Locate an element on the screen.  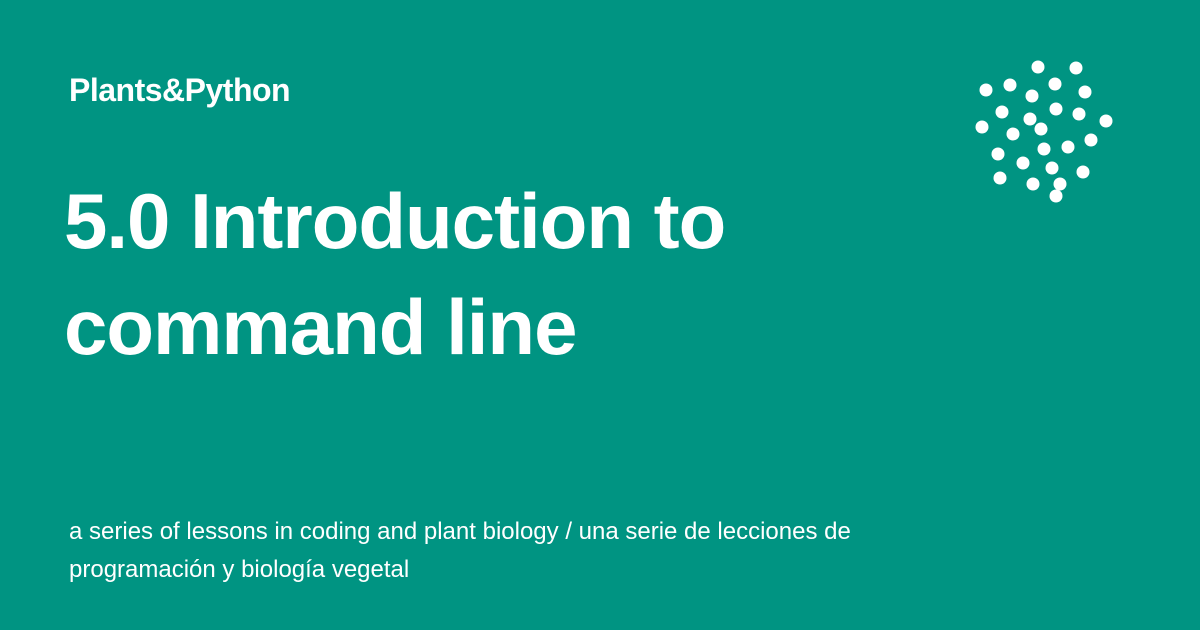
dot-cluster-icon is located at coordinates (1044, 131).